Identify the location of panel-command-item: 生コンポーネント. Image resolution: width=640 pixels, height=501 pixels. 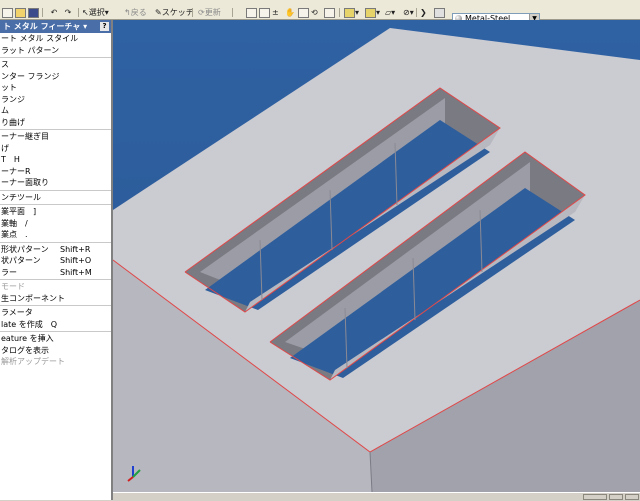
(55, 299).